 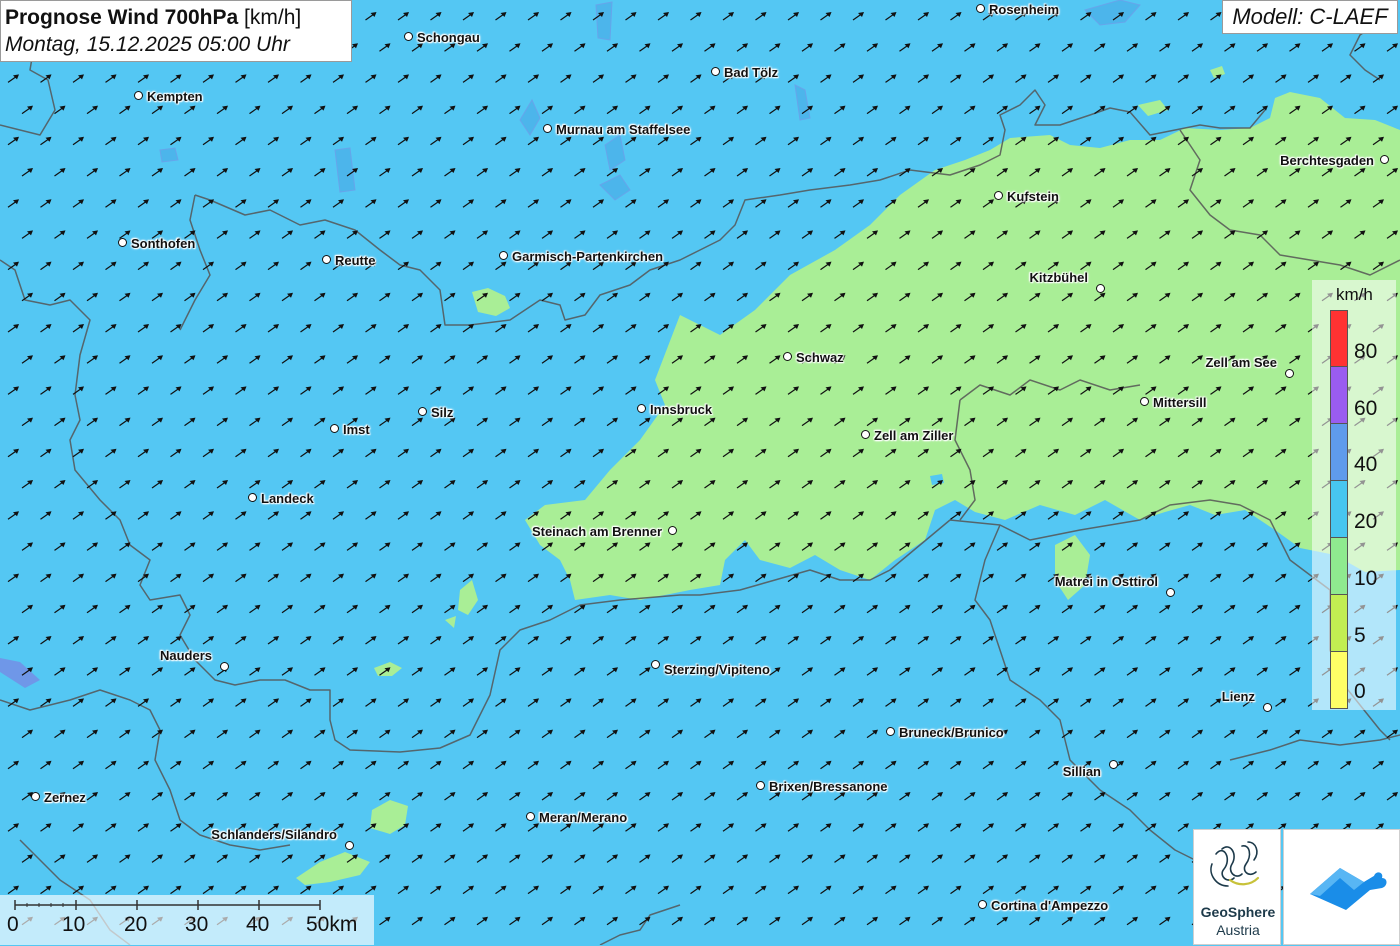 I want to click on city-label: Kempten, so click(x=175, y=96).